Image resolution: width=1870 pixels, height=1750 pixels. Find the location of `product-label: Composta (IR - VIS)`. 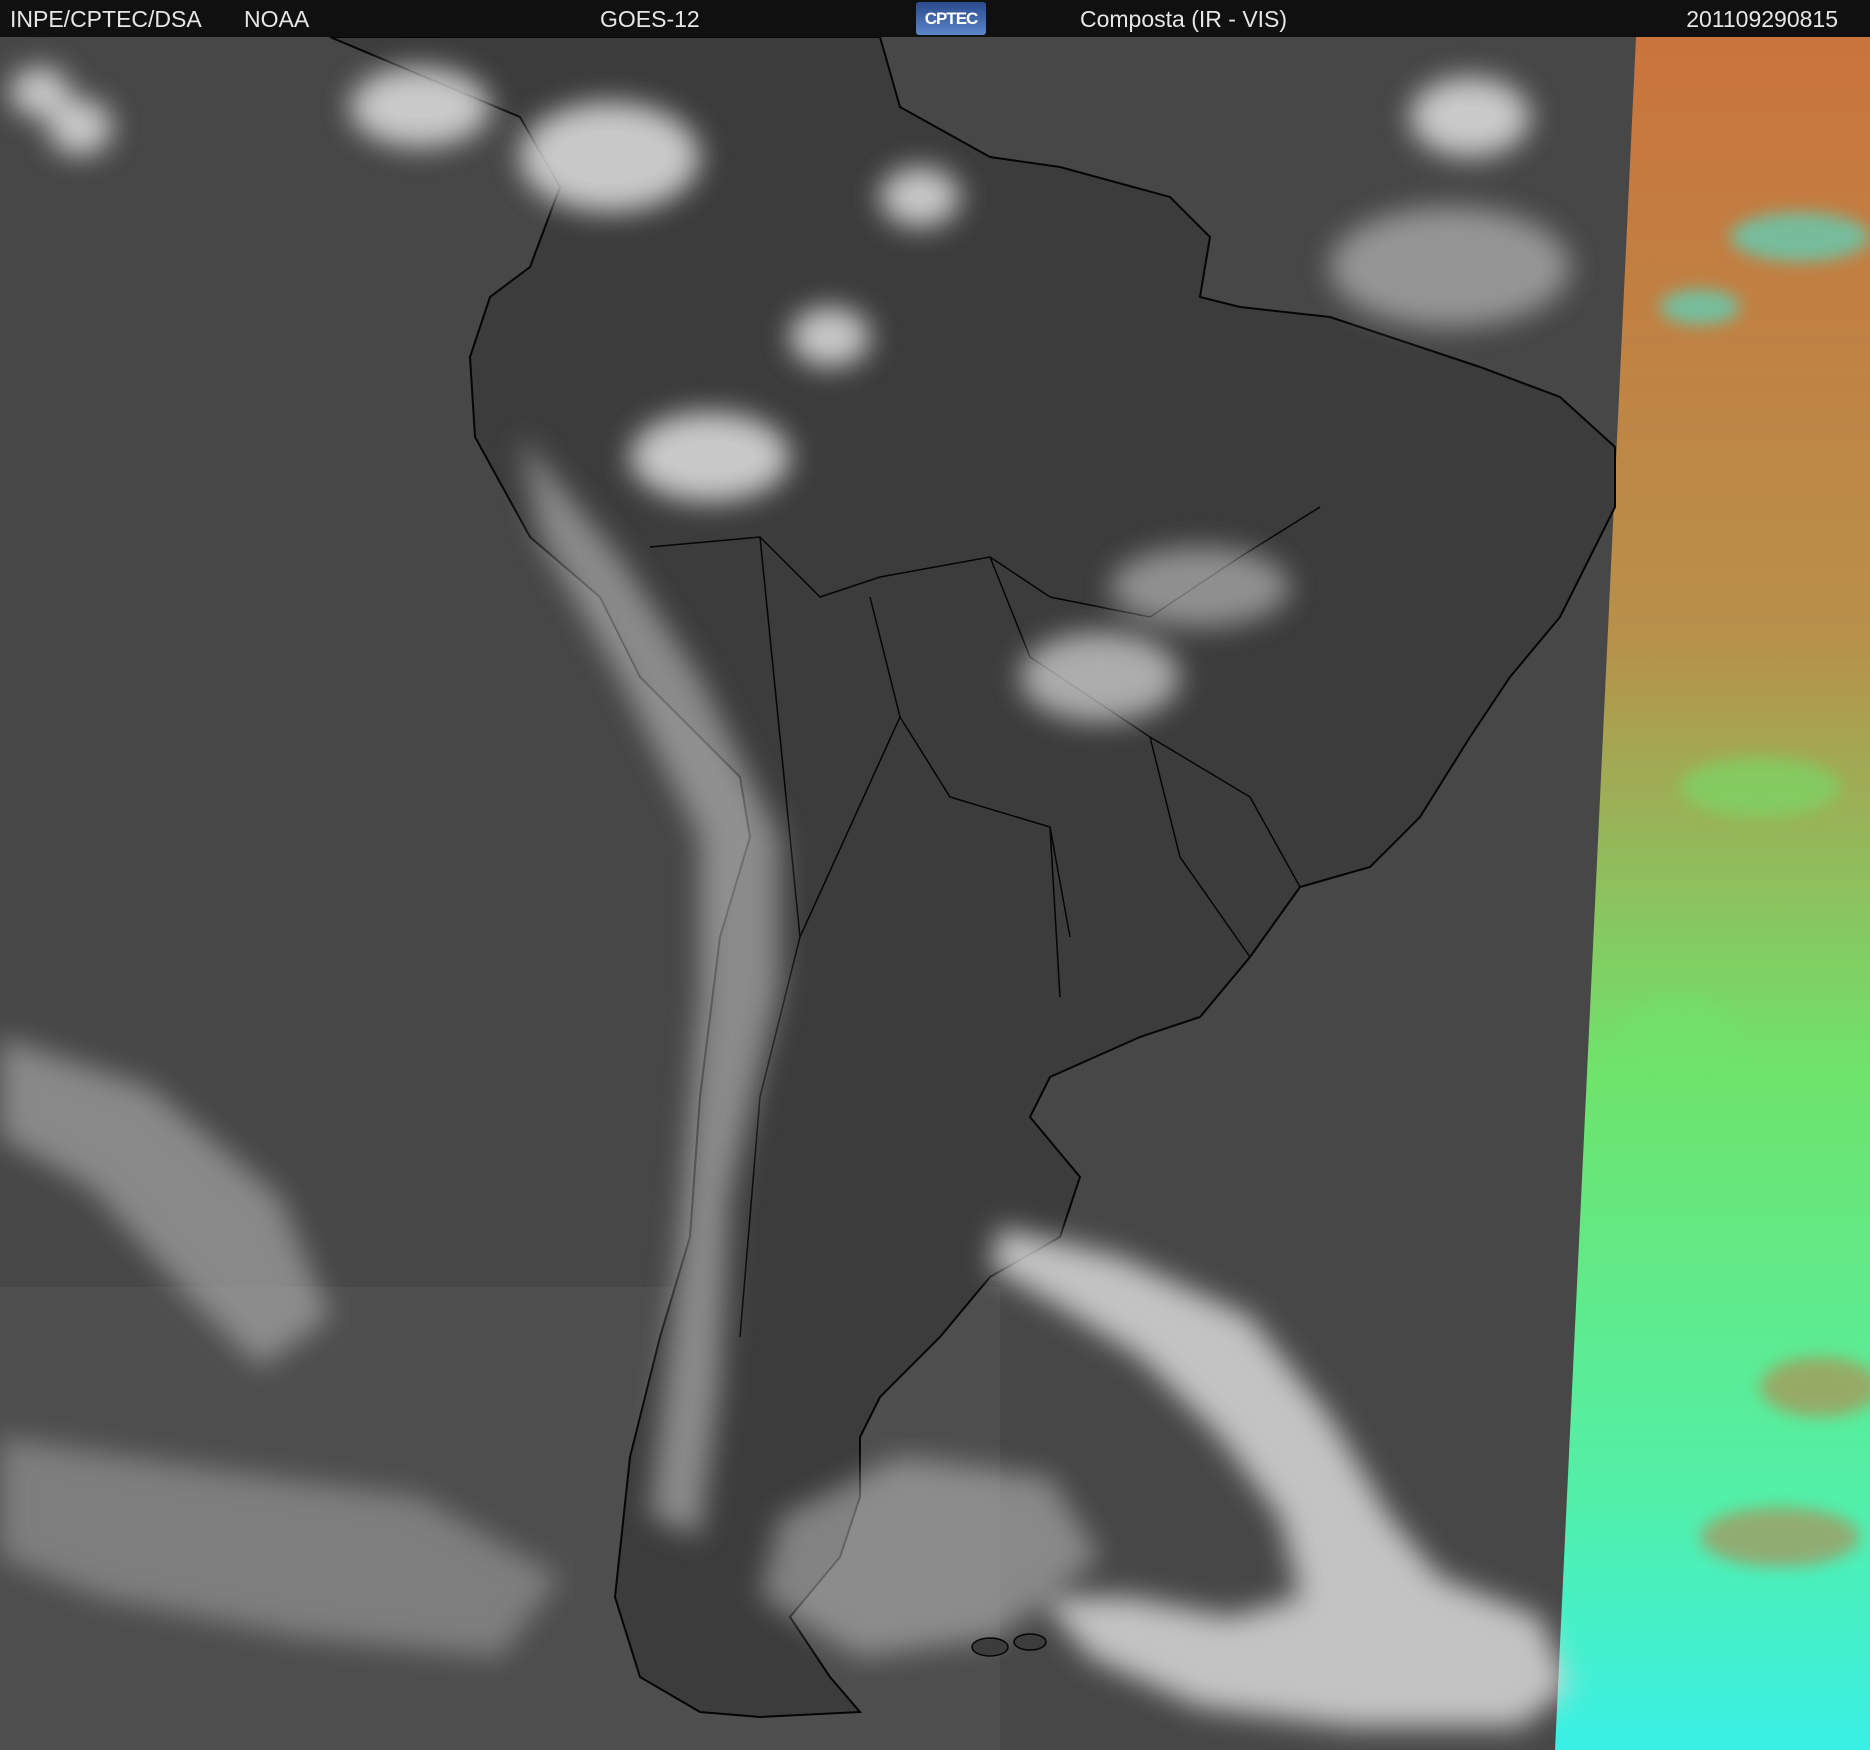

product-label: Composta (IR - VIS) is located at coordinates (1184, 19).